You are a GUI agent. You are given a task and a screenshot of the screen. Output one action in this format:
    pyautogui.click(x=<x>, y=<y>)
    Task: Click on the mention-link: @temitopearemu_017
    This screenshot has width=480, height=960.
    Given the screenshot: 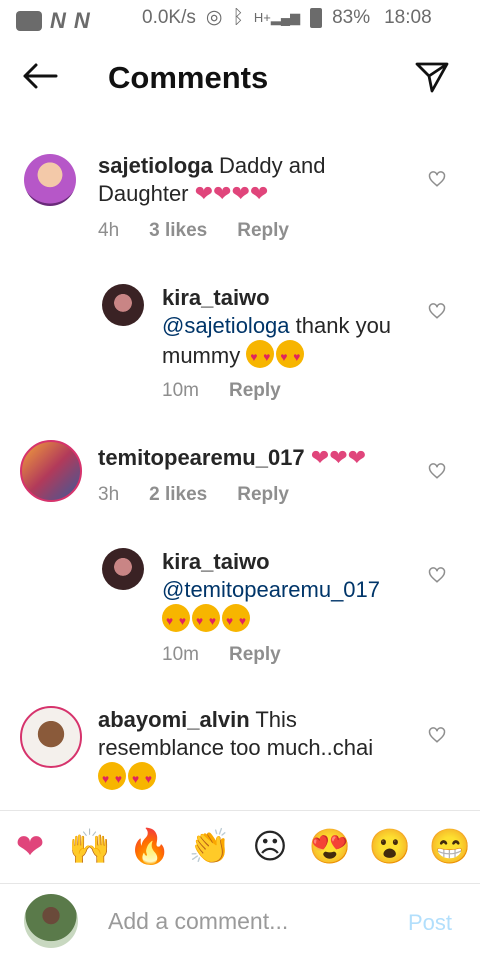 What is the action you would take?
    pyautogui.click(x=271, y=589)
    